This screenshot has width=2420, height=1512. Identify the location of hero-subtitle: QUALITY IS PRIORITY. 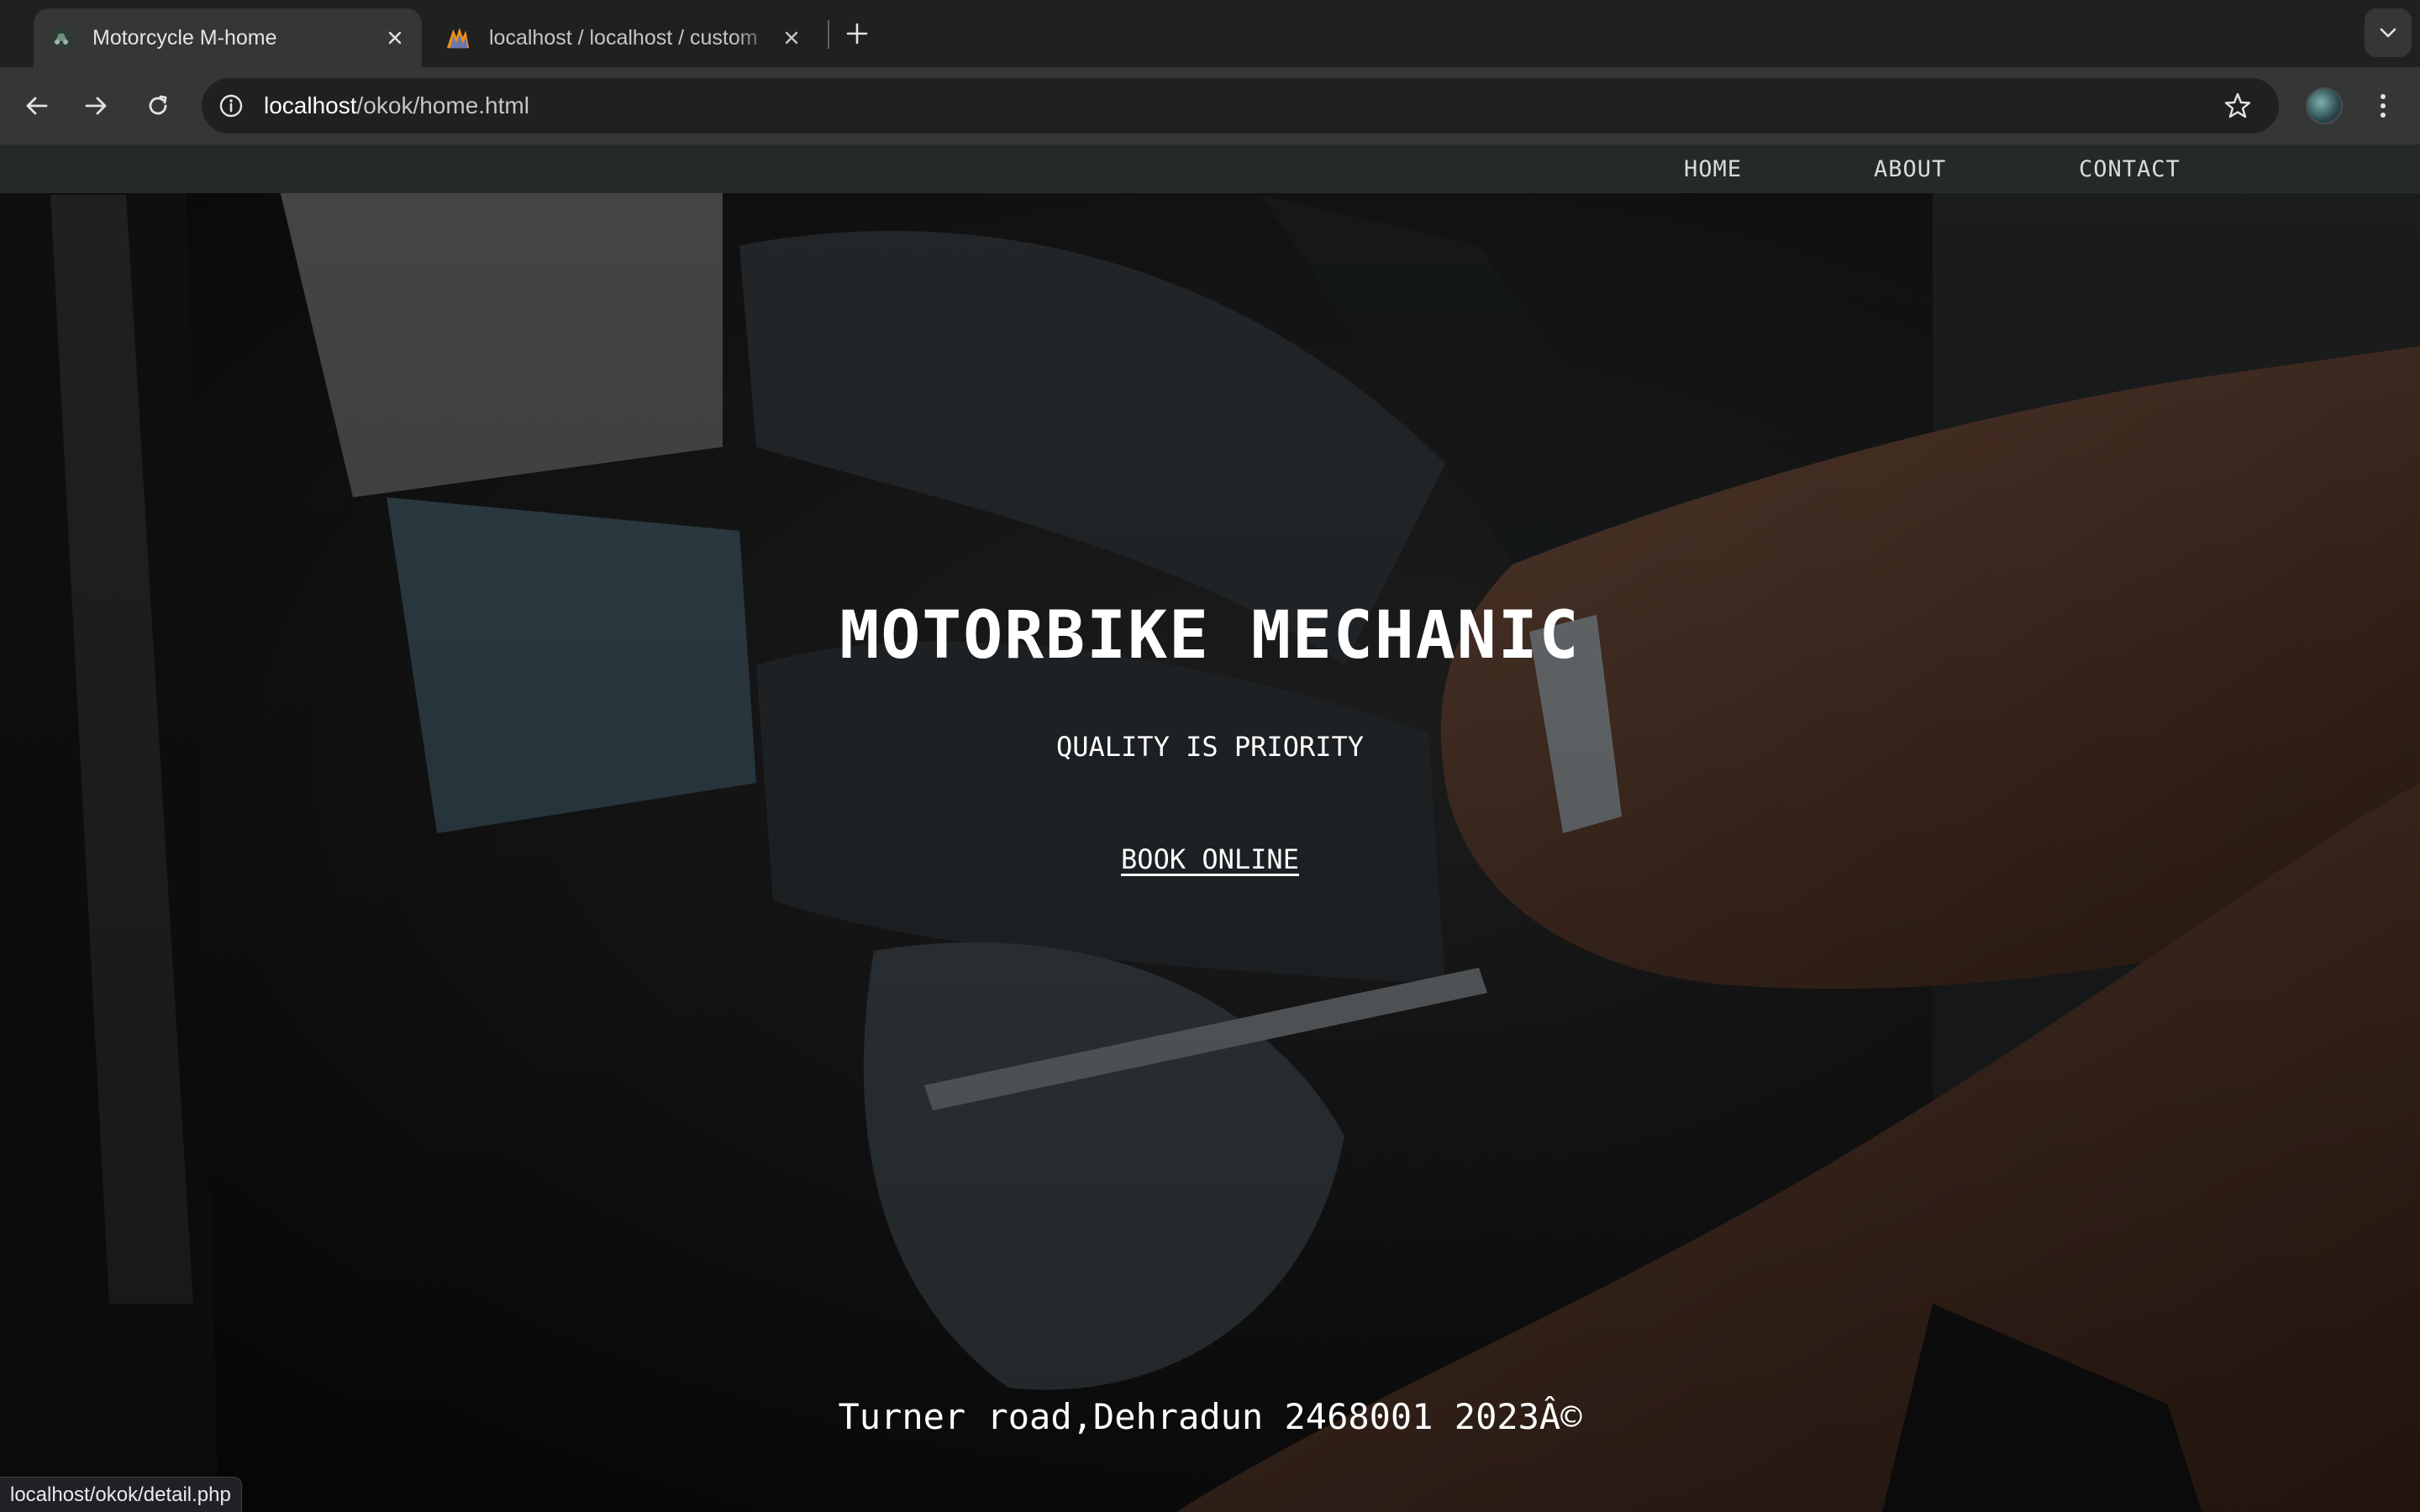
(1210, 747).